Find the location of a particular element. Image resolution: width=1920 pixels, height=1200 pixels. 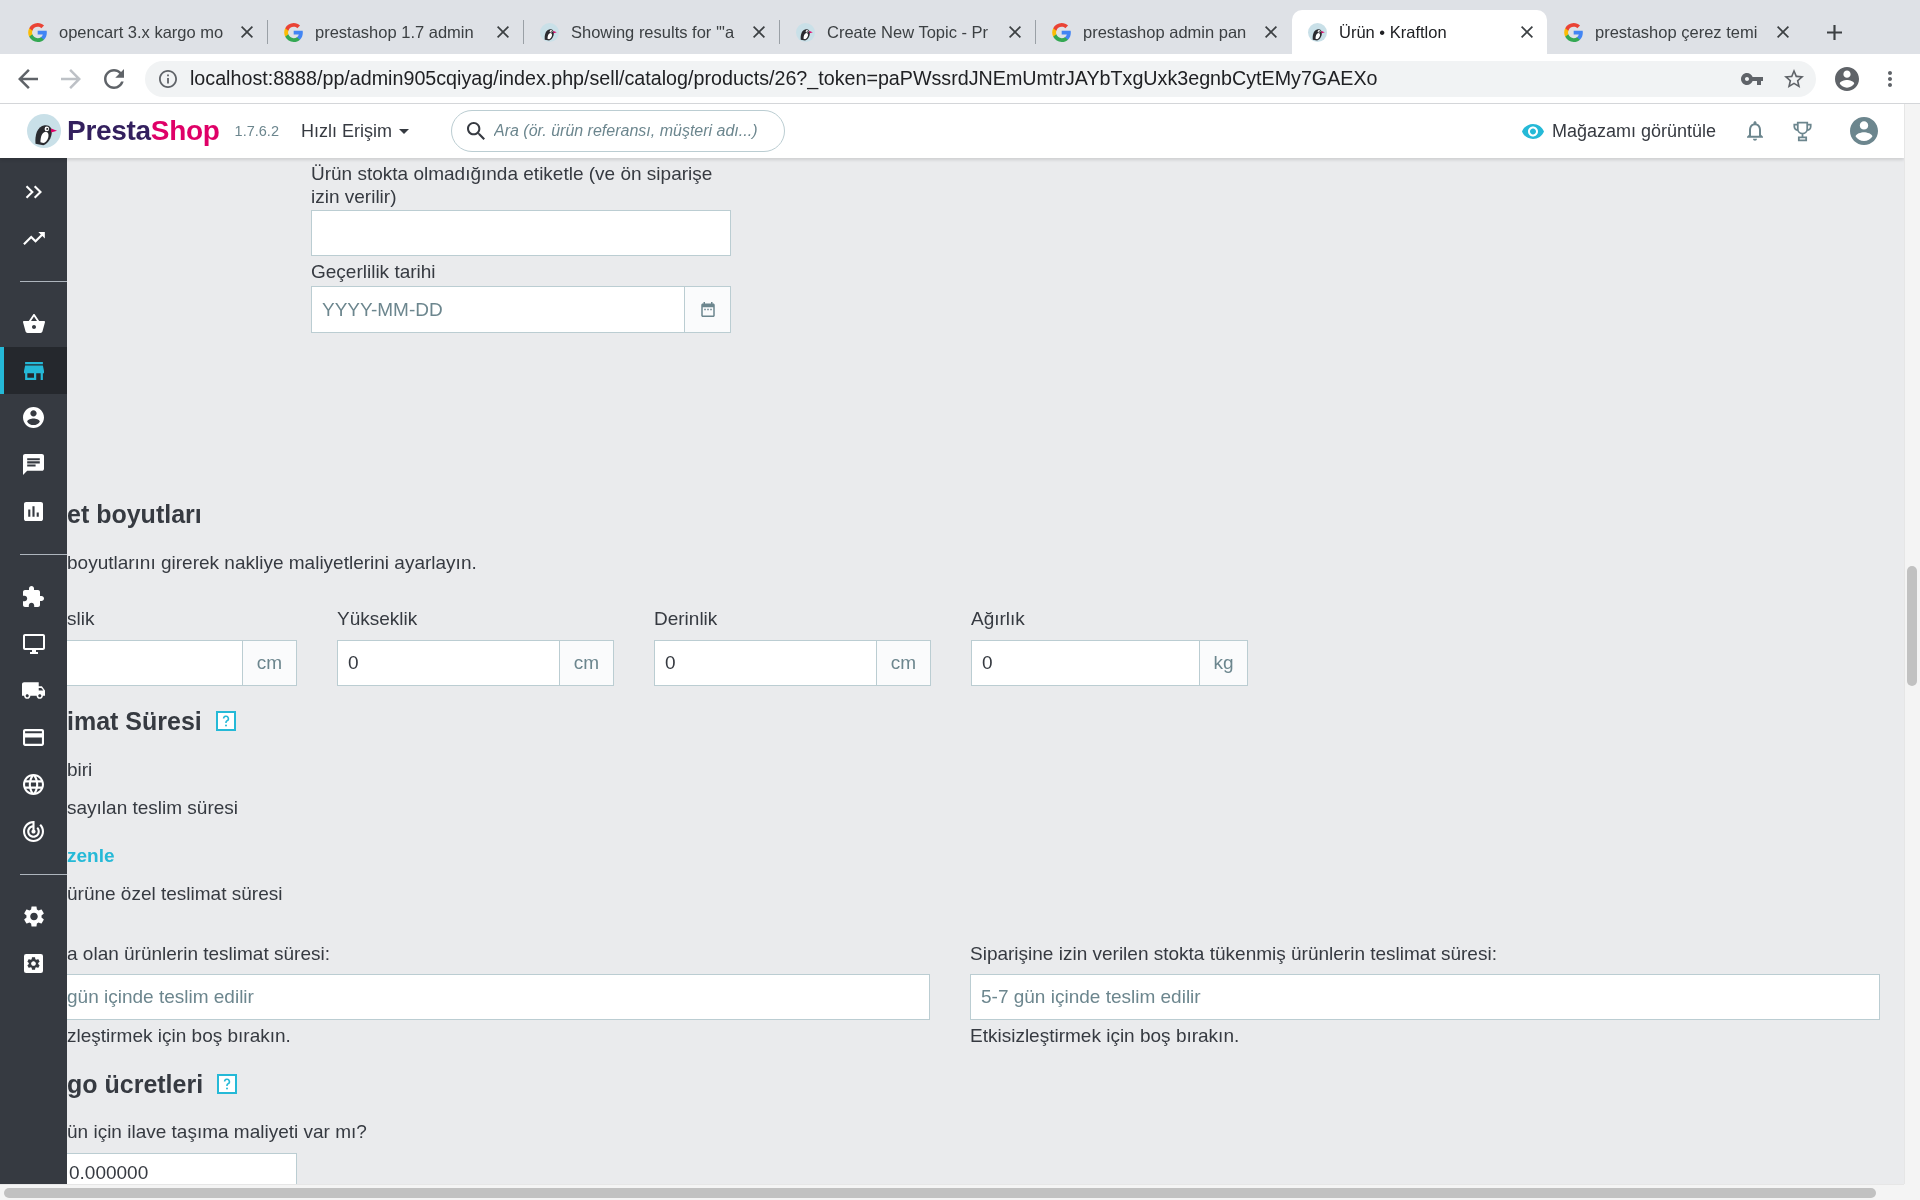

field-hint: zleştirmek için boş bırakın. is located at coordinates (179, 1036).